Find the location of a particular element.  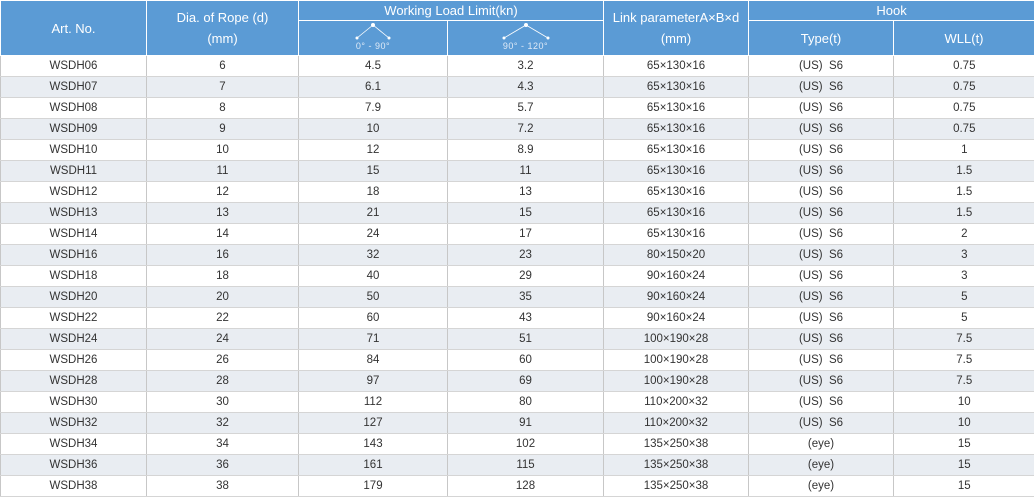

table-row: WSDH20 20 50 35 90×160×24 (US) S6 5 is located at coordinates (517, 297).